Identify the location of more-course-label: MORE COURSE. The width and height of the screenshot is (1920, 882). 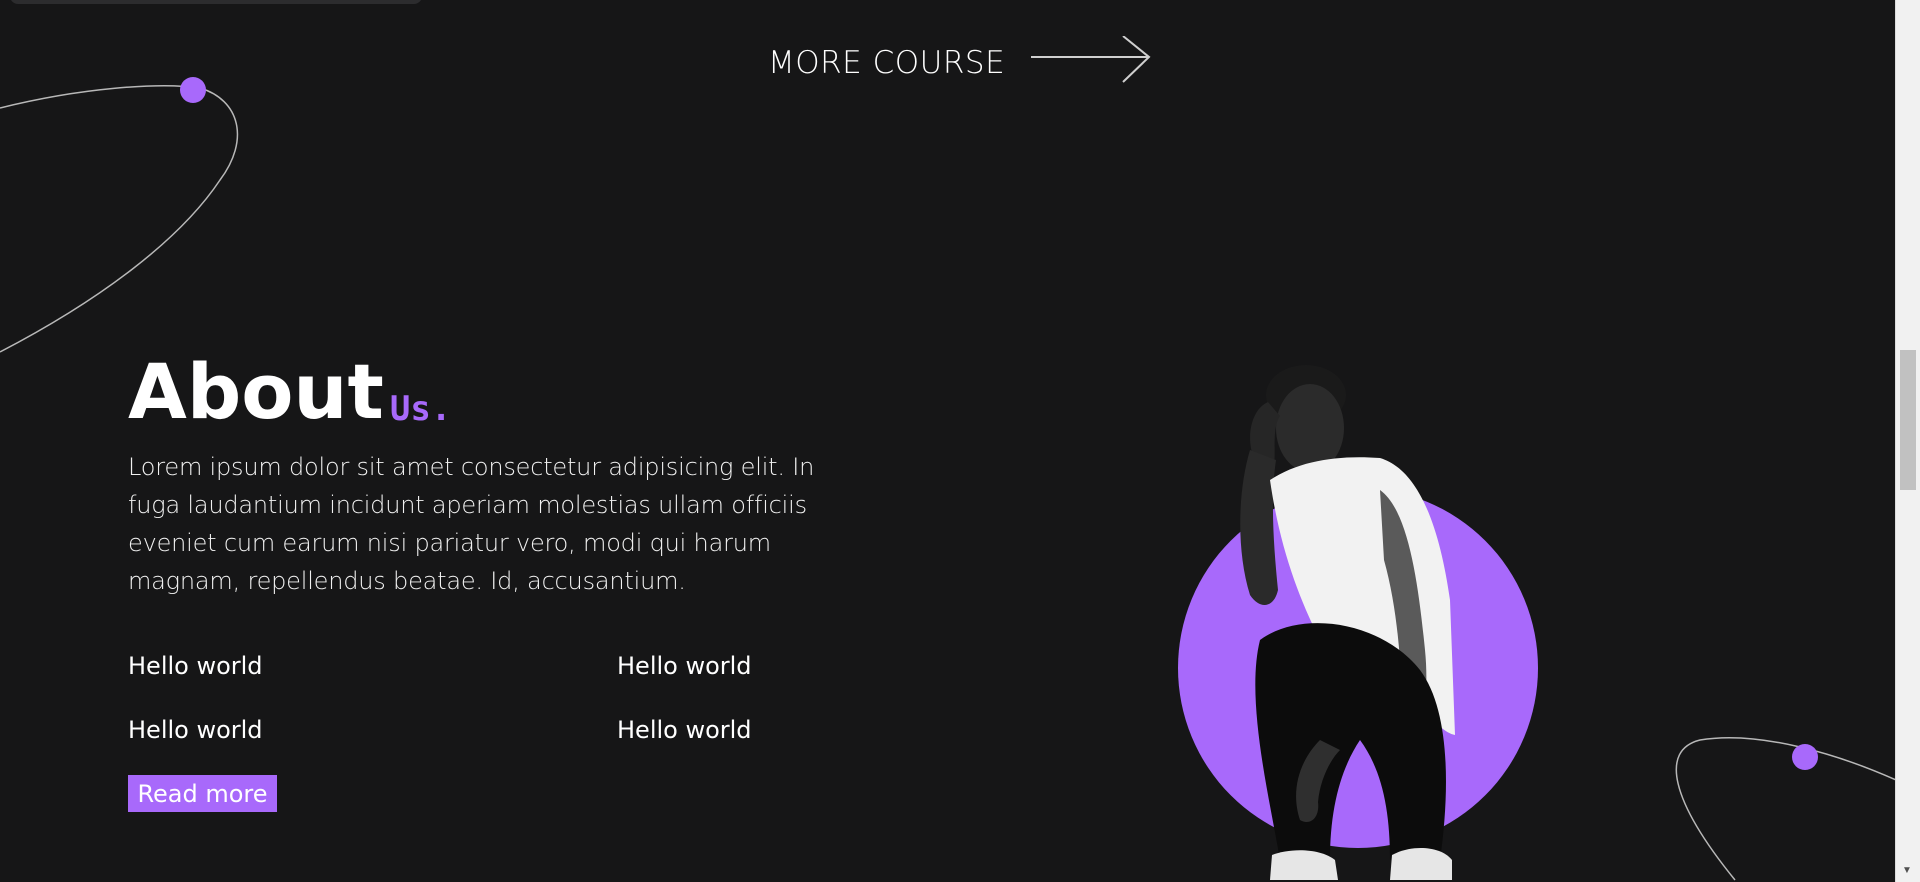
(887, 63).